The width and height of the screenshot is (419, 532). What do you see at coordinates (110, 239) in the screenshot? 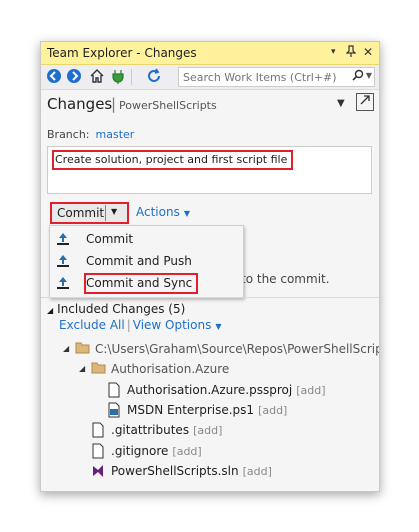
I see `menu-item-label: Commit` at bounding box center [110, 239].